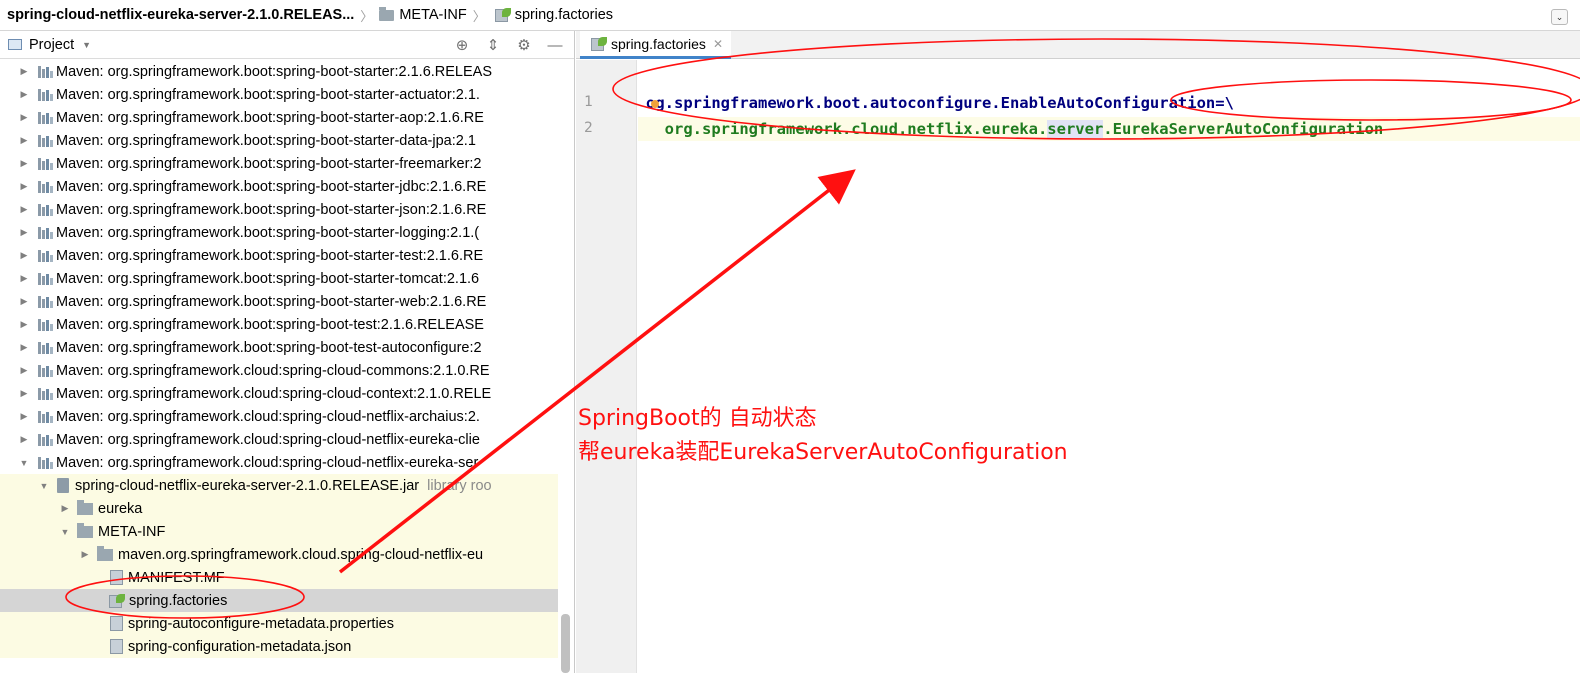  I want to click on project-view-selector: Project, so click(51, 45).